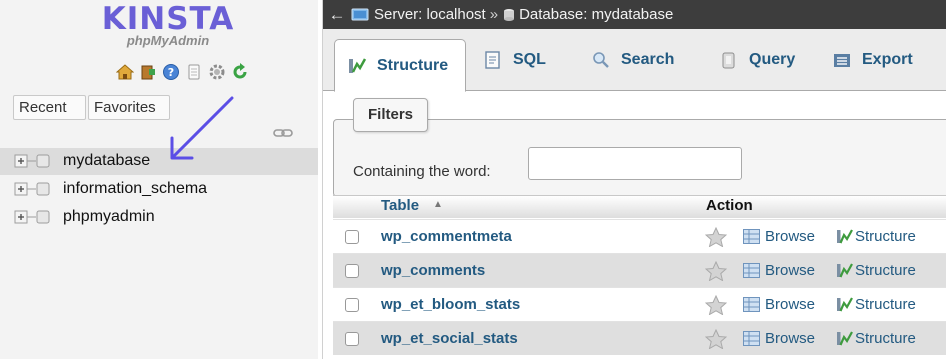 This screenshot has width=946, height=359. What do you see at coordinates (430, 14) in the screenshot?
I see `breadcrumb-server-label: Server: localhost` at bounding box center [430, 14].